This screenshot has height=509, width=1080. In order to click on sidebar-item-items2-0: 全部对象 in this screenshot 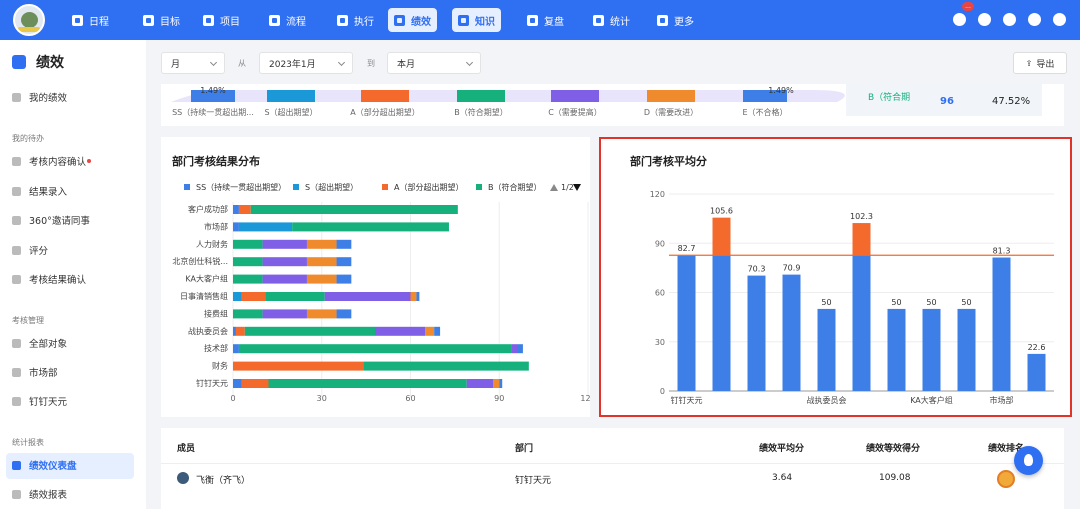, I will do `click(39, 343)`.